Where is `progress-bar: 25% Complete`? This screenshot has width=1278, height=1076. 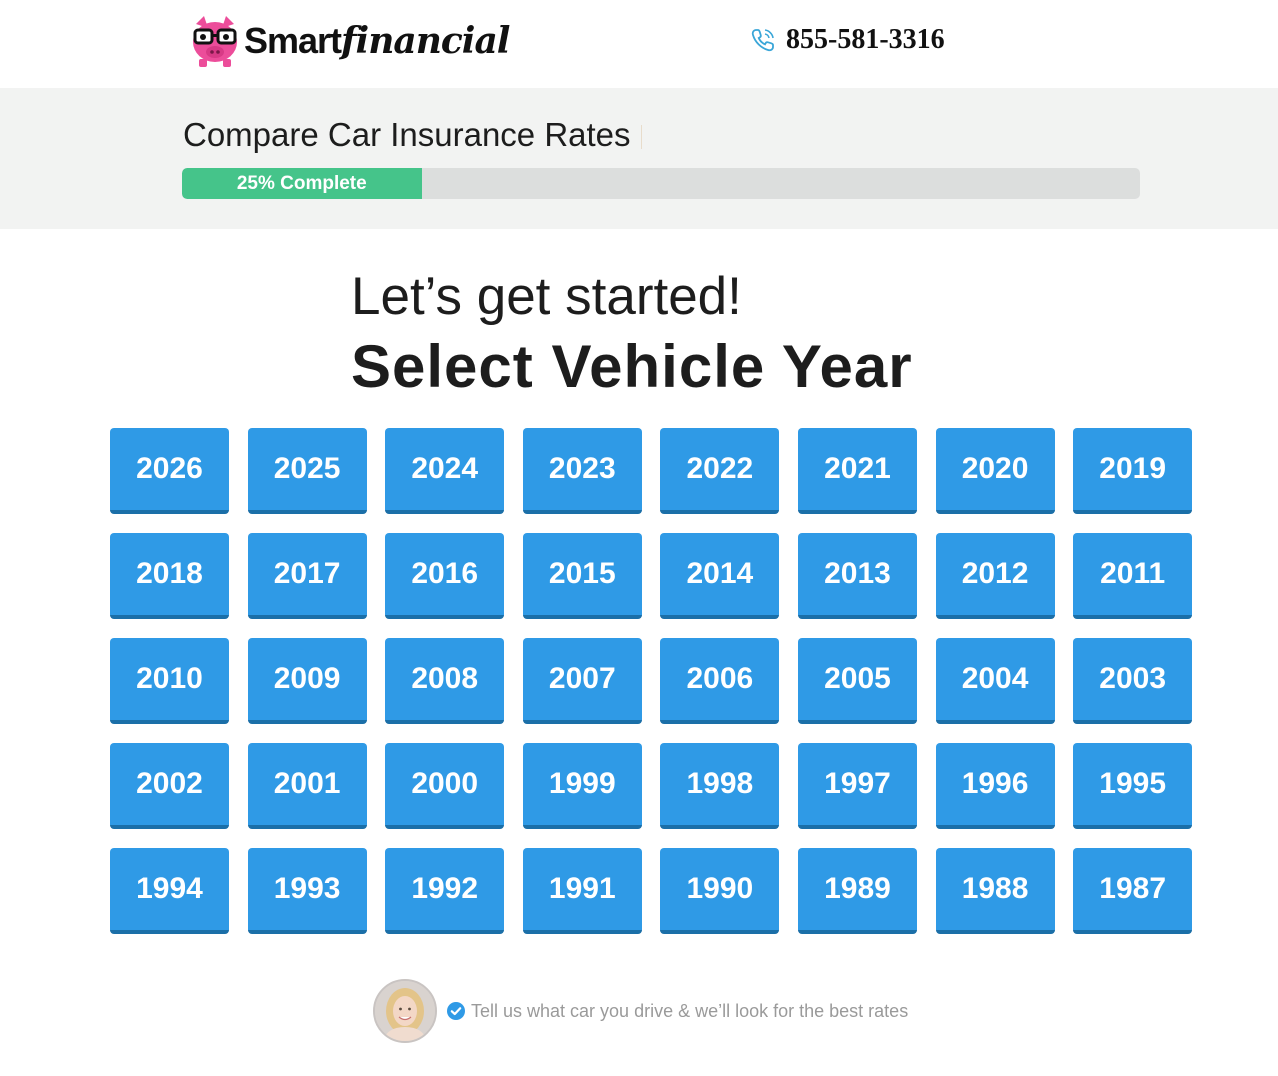 progress-bar: 25% Complete is located at coordinates (661, 183).